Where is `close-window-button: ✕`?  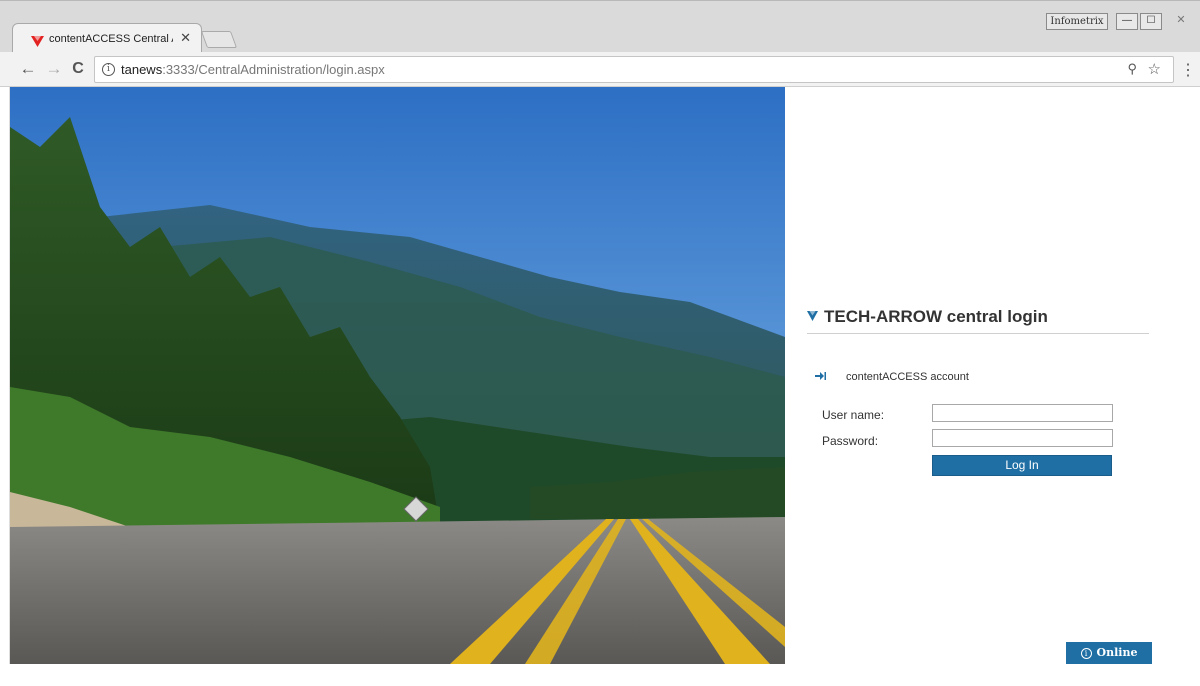
close-window-button: ✕ is located at coordinates (1181, 21).